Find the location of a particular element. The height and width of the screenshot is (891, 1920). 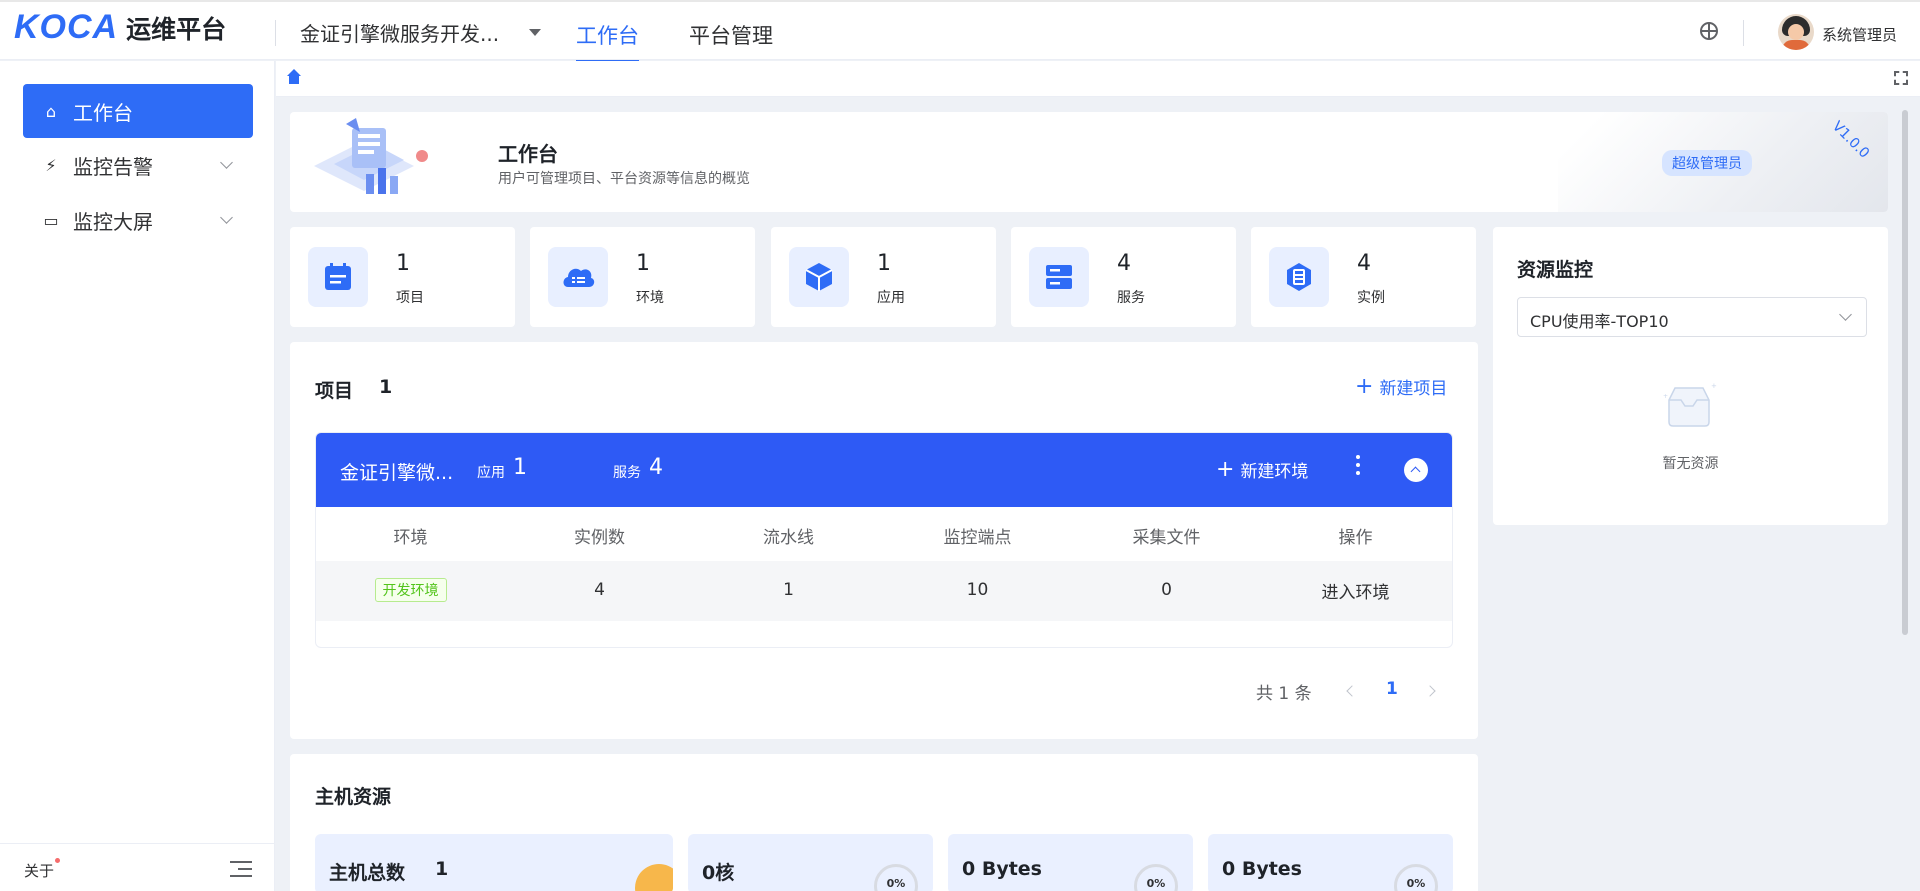

next-page-icon is located at coordinates (1430, 691).